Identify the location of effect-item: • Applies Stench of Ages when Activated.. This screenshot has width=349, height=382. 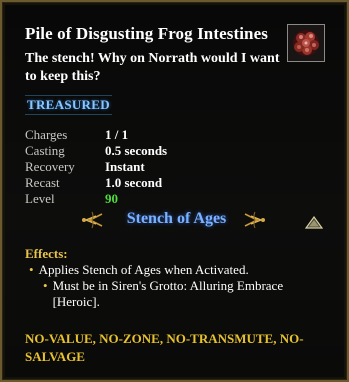
(179, 270).